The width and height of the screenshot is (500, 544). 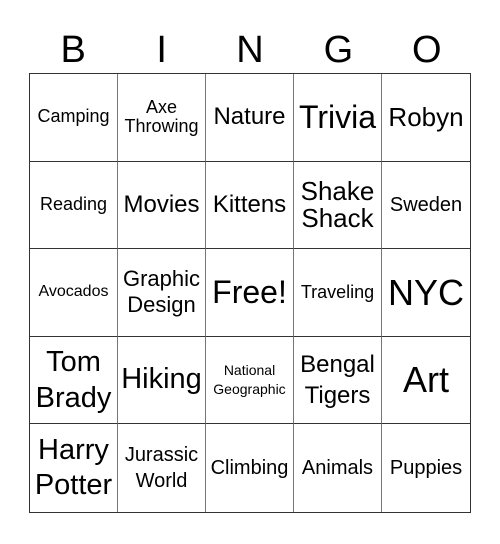 I want to click on bingo-cell: Jurassic World, so click(x=162, y=468).